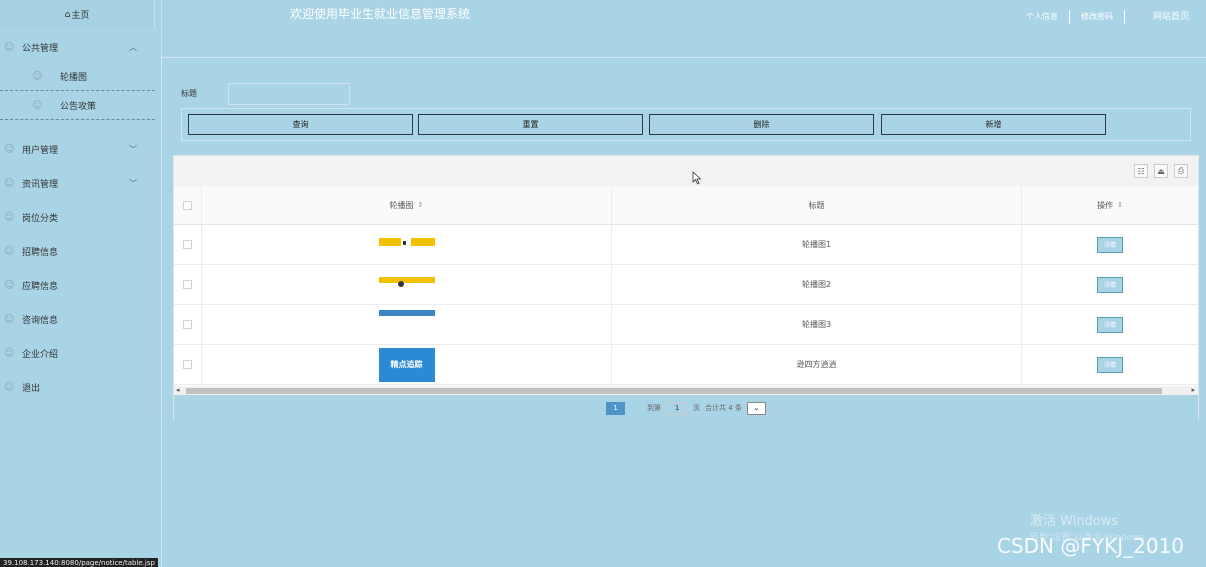 This screenshot has width=1206, height=567. I want to click on title-cell: 轮播图3, so click(817, 324).